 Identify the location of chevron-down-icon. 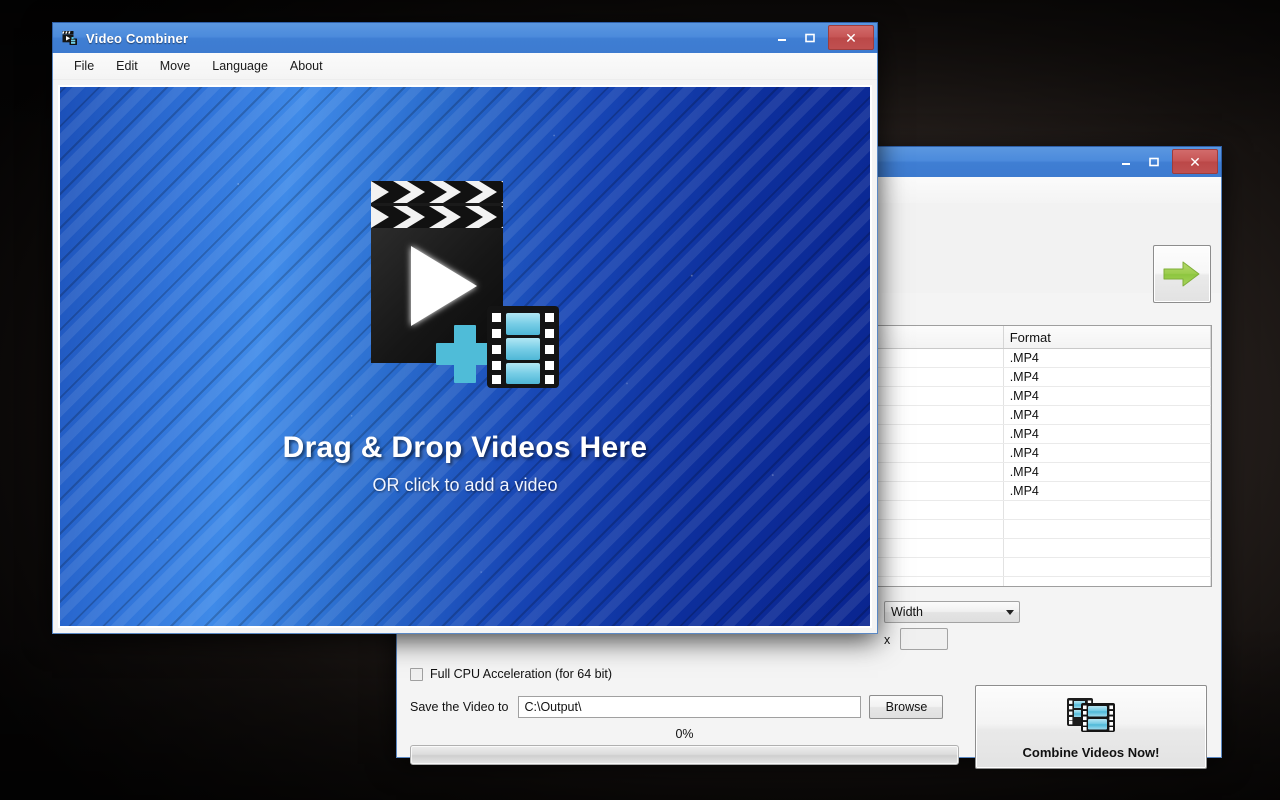
(1010, 612).